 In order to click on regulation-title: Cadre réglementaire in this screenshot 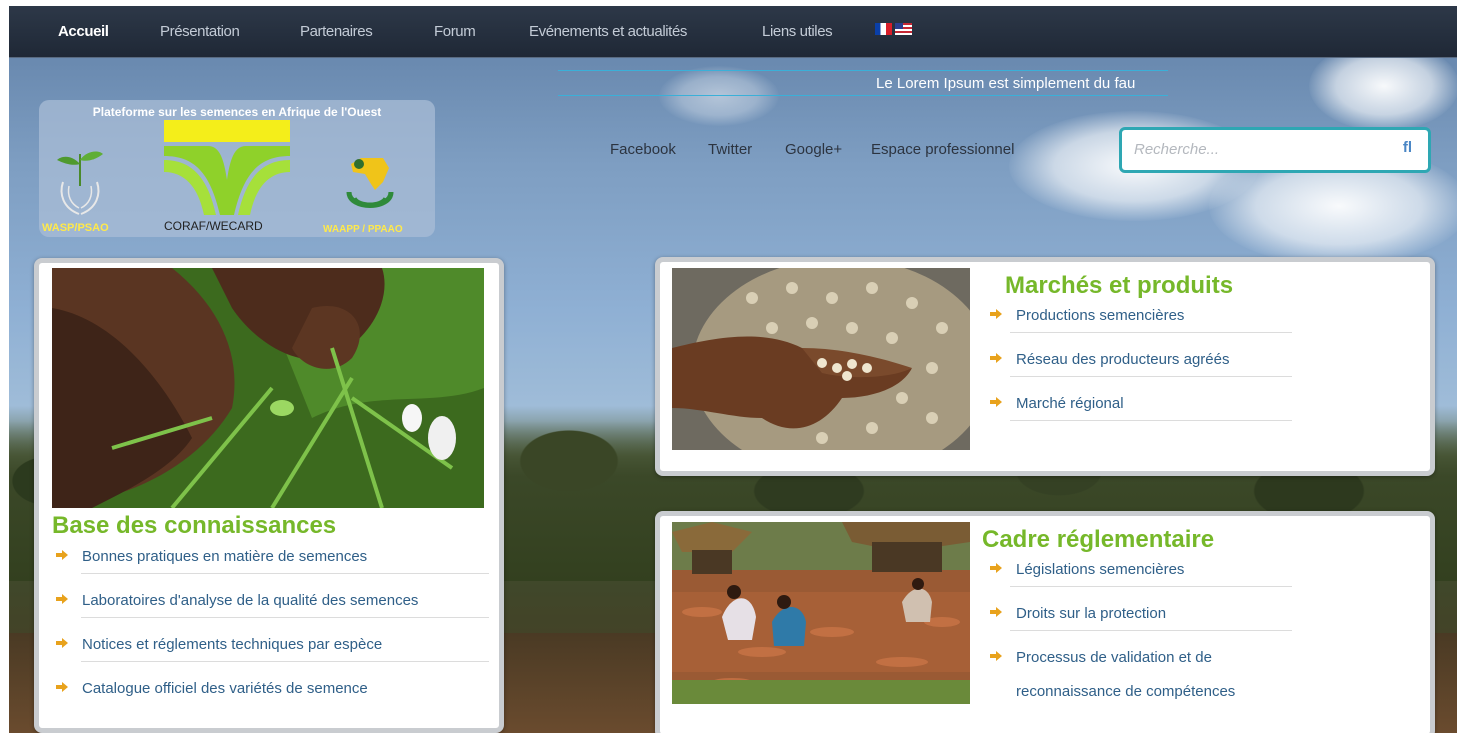, I will do `click(1098, 540)`.